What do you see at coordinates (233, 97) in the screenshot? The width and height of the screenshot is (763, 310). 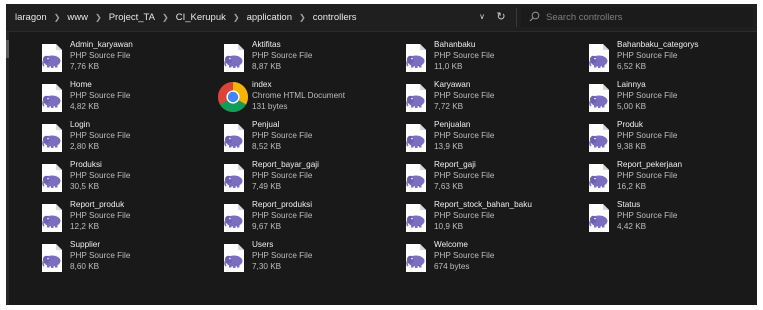 I see `chrome-icon` at bounding box center [233, 97].